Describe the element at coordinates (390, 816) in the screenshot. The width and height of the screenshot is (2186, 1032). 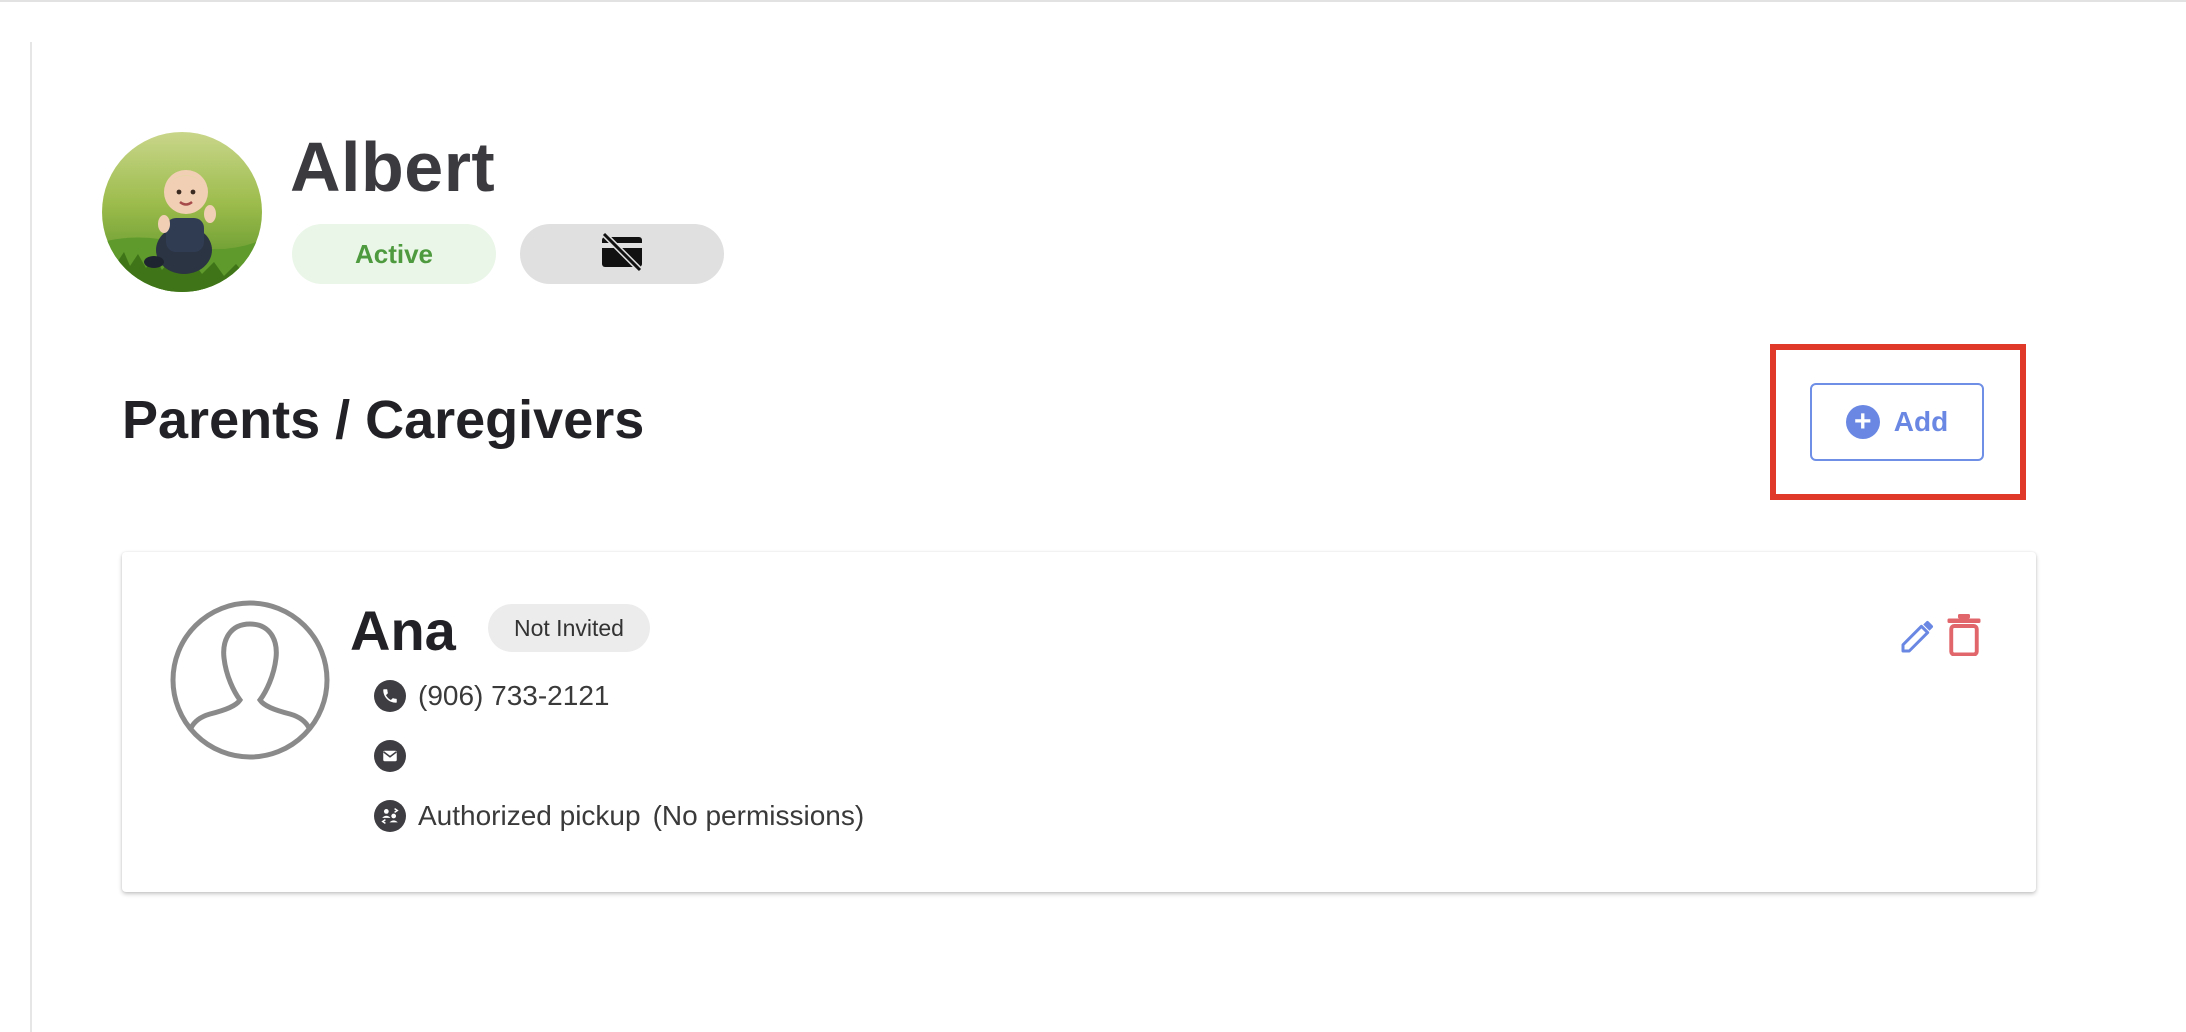
I see `pickup-people-icon` at that location.